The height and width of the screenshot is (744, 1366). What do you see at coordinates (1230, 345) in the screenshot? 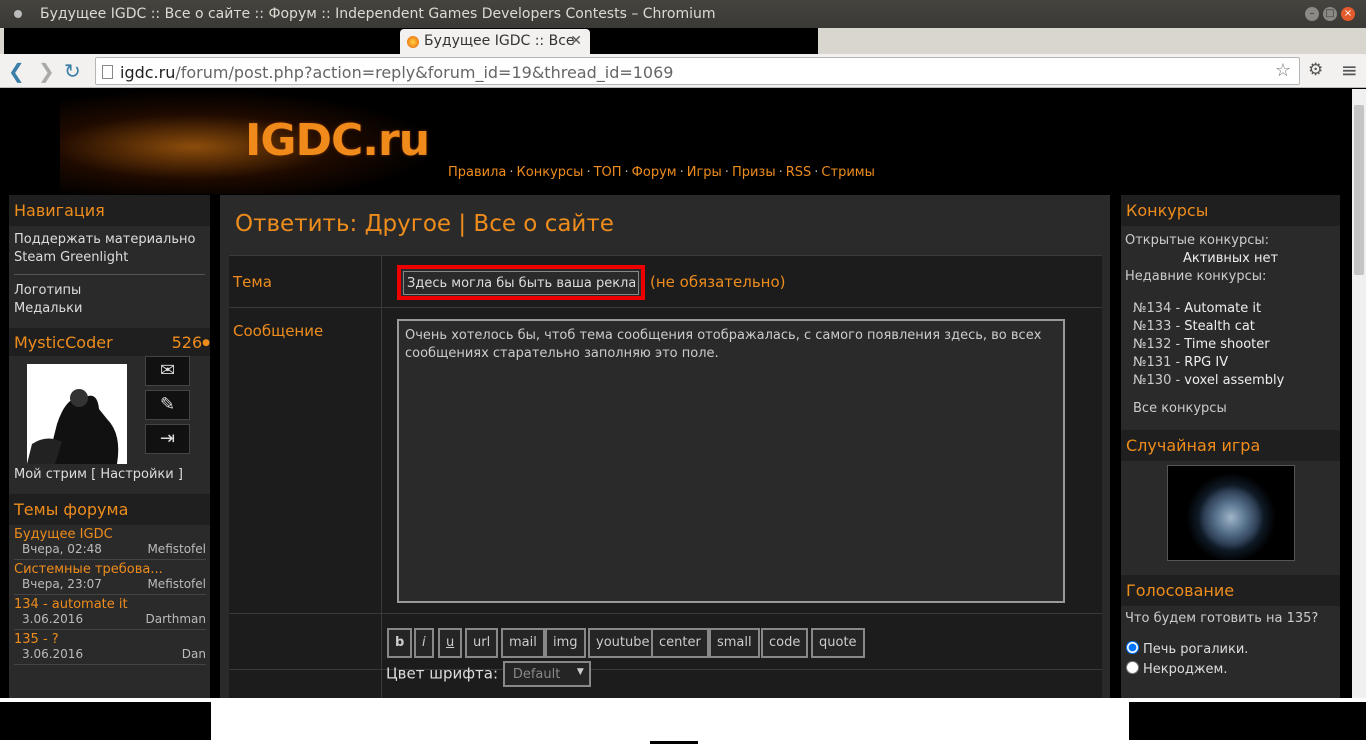
I see `list-item: №132 - Time shooter` at bounding box center [1230, 345].